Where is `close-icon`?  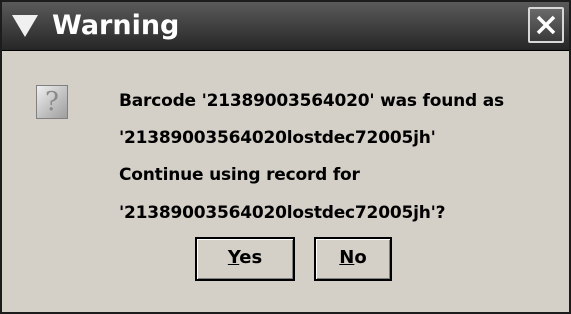
close-icon is located at coordinates (546, 25).